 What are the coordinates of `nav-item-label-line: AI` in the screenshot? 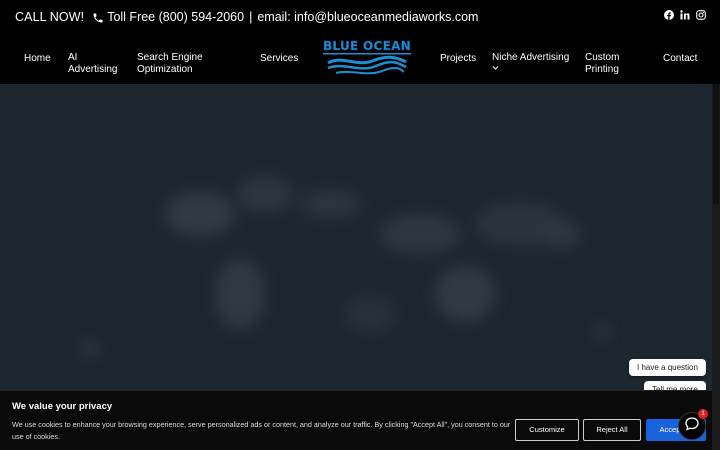 It's located at (73, 57).